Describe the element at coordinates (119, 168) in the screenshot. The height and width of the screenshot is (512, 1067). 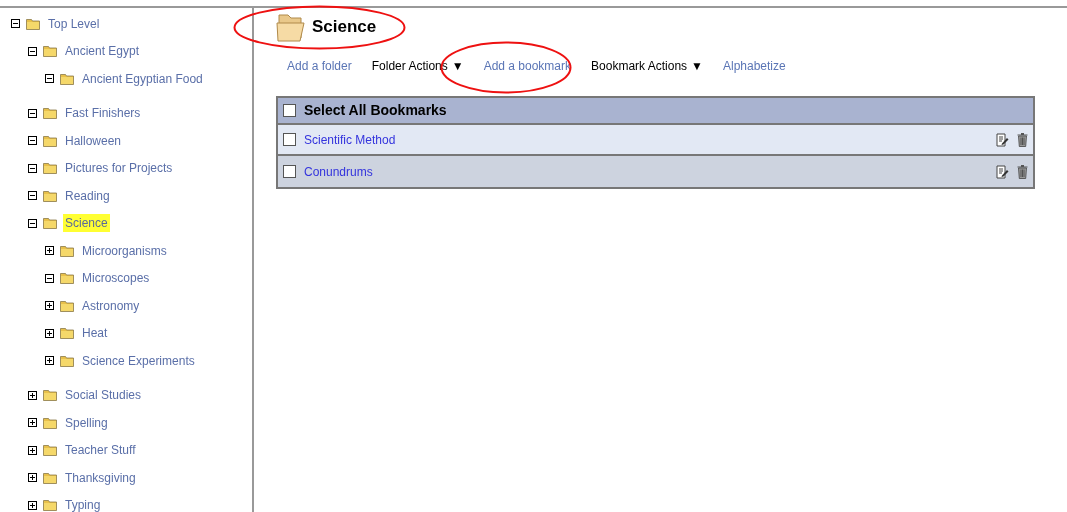
I see `tree-item: Pictures for Projects` at that location.